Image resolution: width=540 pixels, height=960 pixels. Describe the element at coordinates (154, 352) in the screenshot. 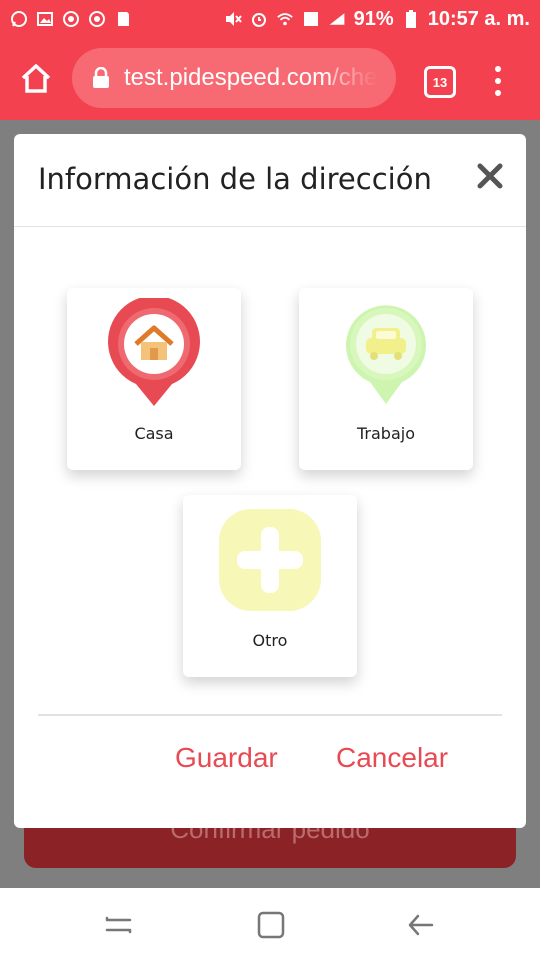

I see `home-pin-icon` at that location.